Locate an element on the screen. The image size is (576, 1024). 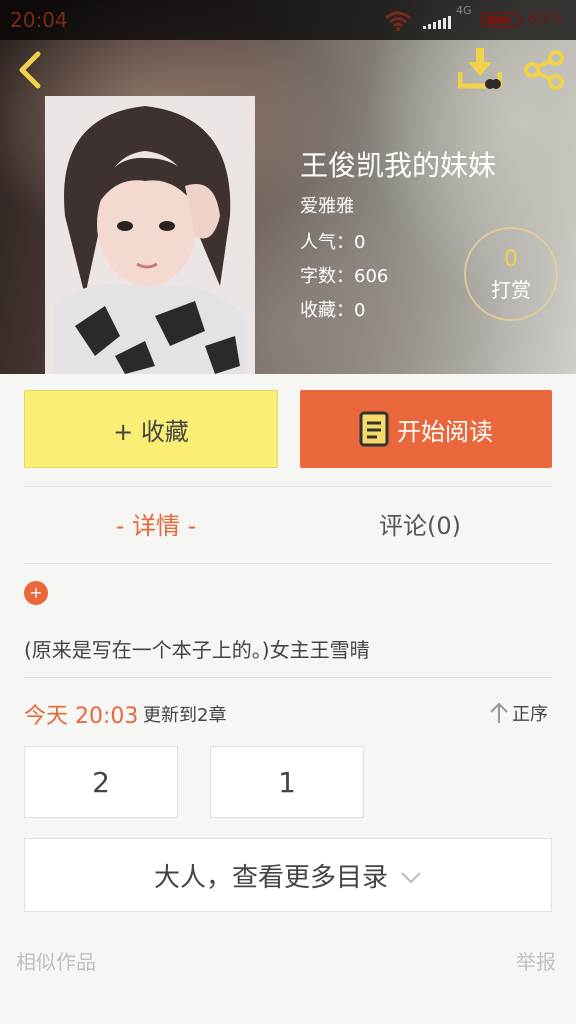
battery-icon is located at coordinates (501, 20).